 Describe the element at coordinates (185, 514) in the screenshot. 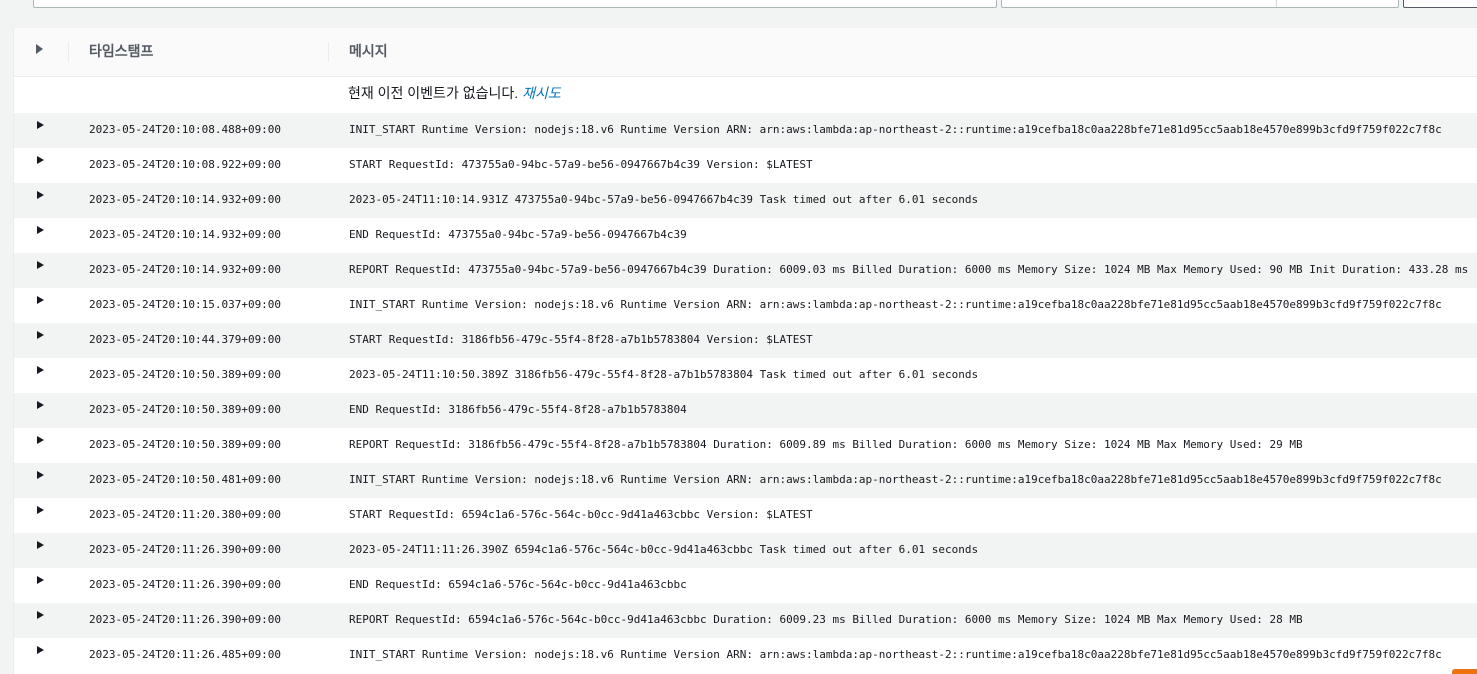

I see `event-timestamp: 2023-05-24T20:11:20.380+09:00` at that location.